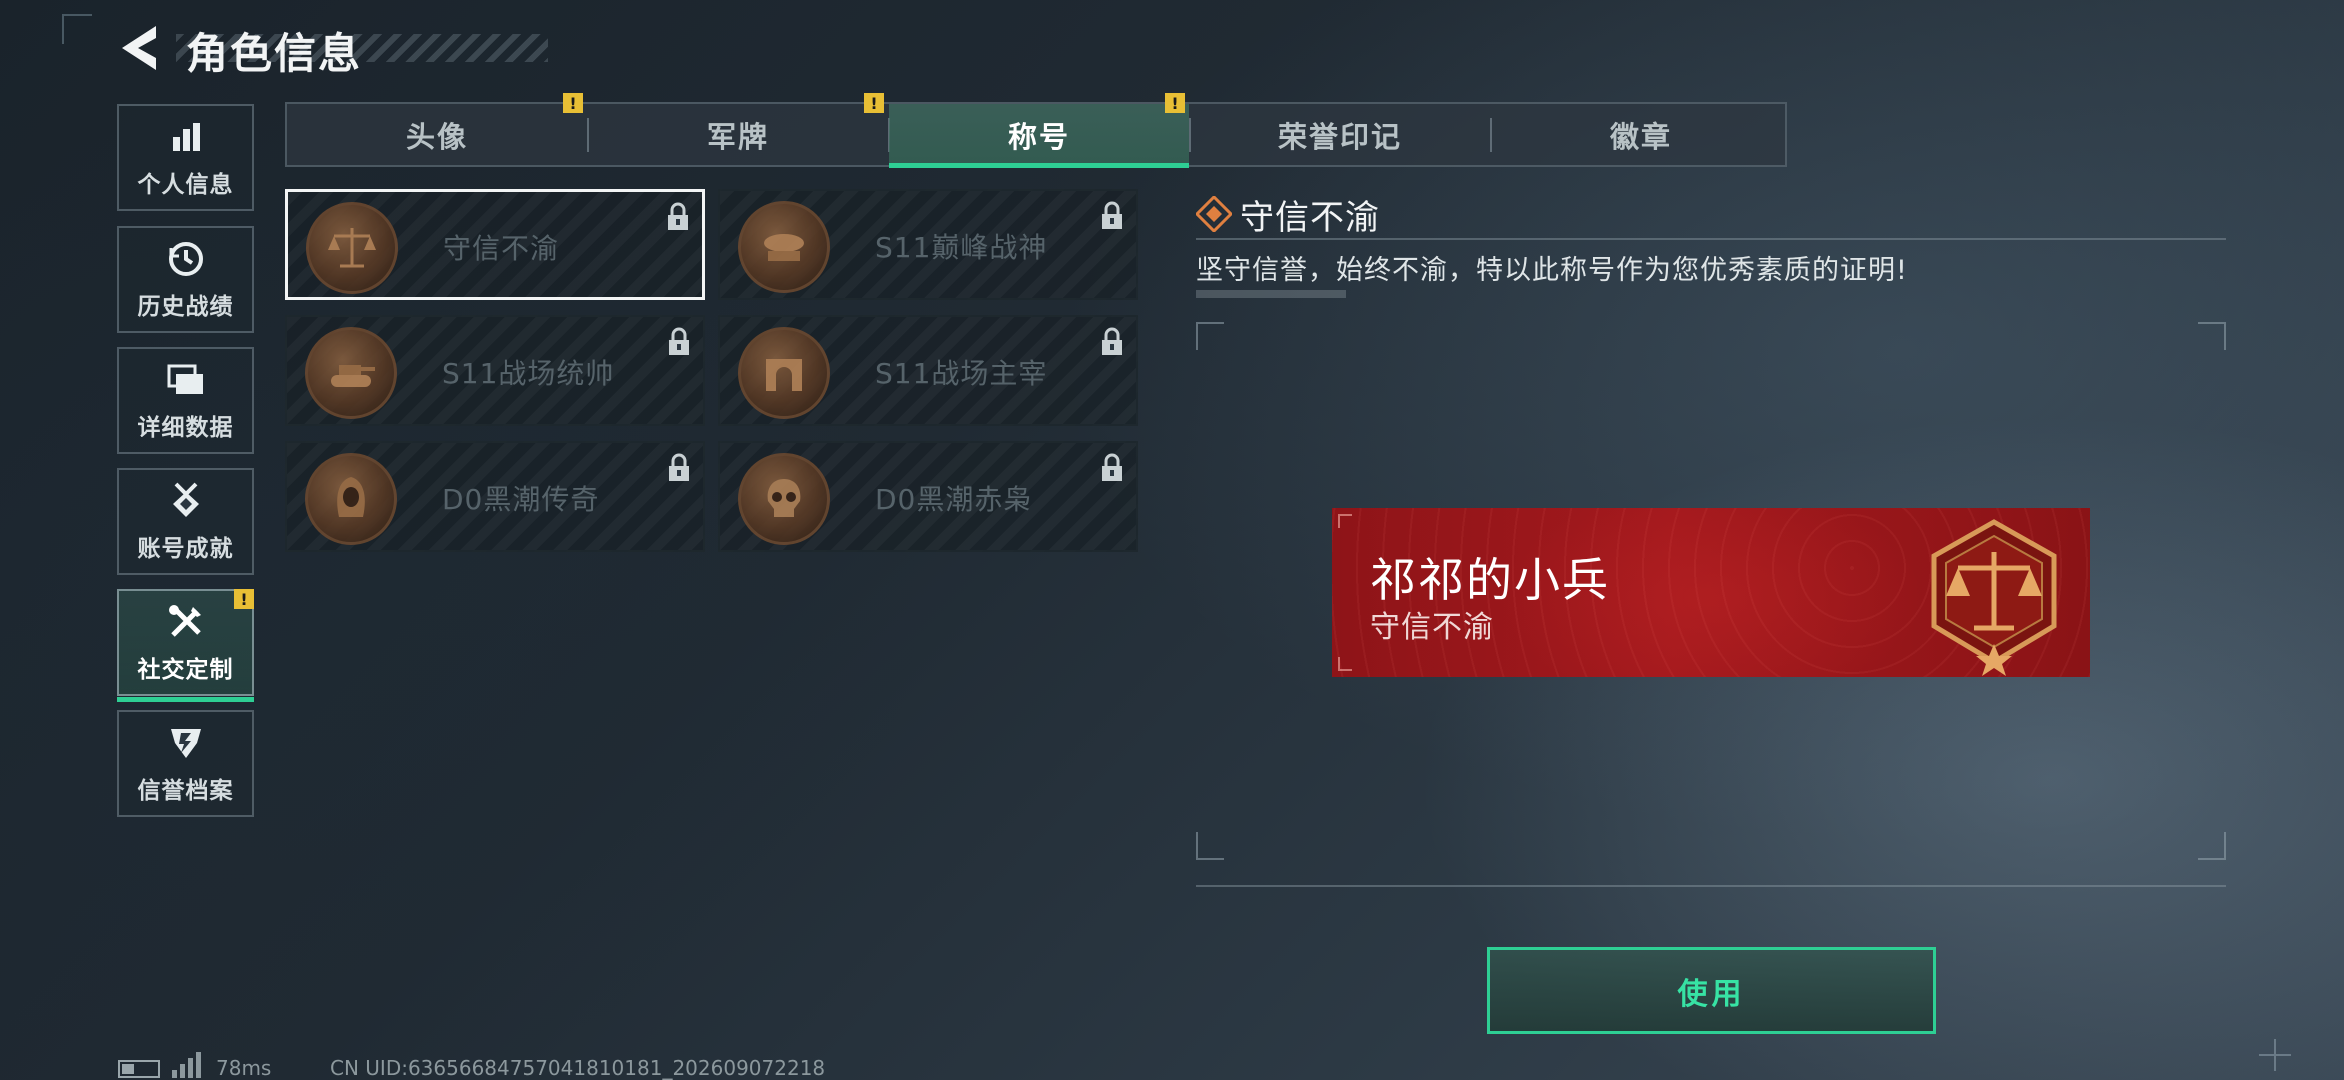  I want to click on title-name: S11巅峰战神, so click(961, 247).